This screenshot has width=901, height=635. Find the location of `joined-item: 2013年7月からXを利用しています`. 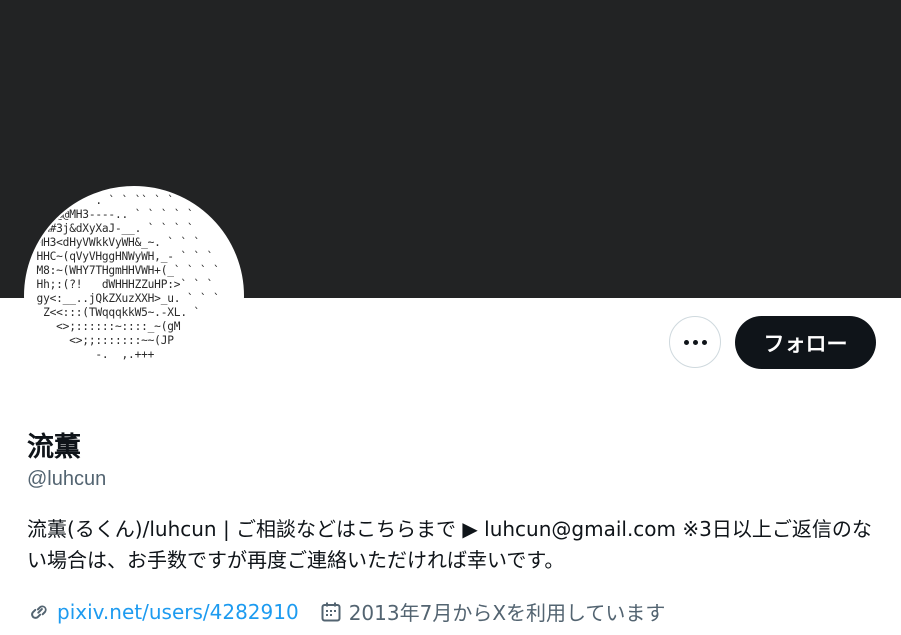

joined-item: 2013年7月からXを利用しています is located at coordinates (492, 611).